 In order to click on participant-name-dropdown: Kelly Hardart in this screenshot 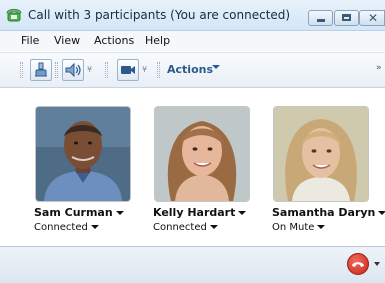, I will do `click(200, 212)`.